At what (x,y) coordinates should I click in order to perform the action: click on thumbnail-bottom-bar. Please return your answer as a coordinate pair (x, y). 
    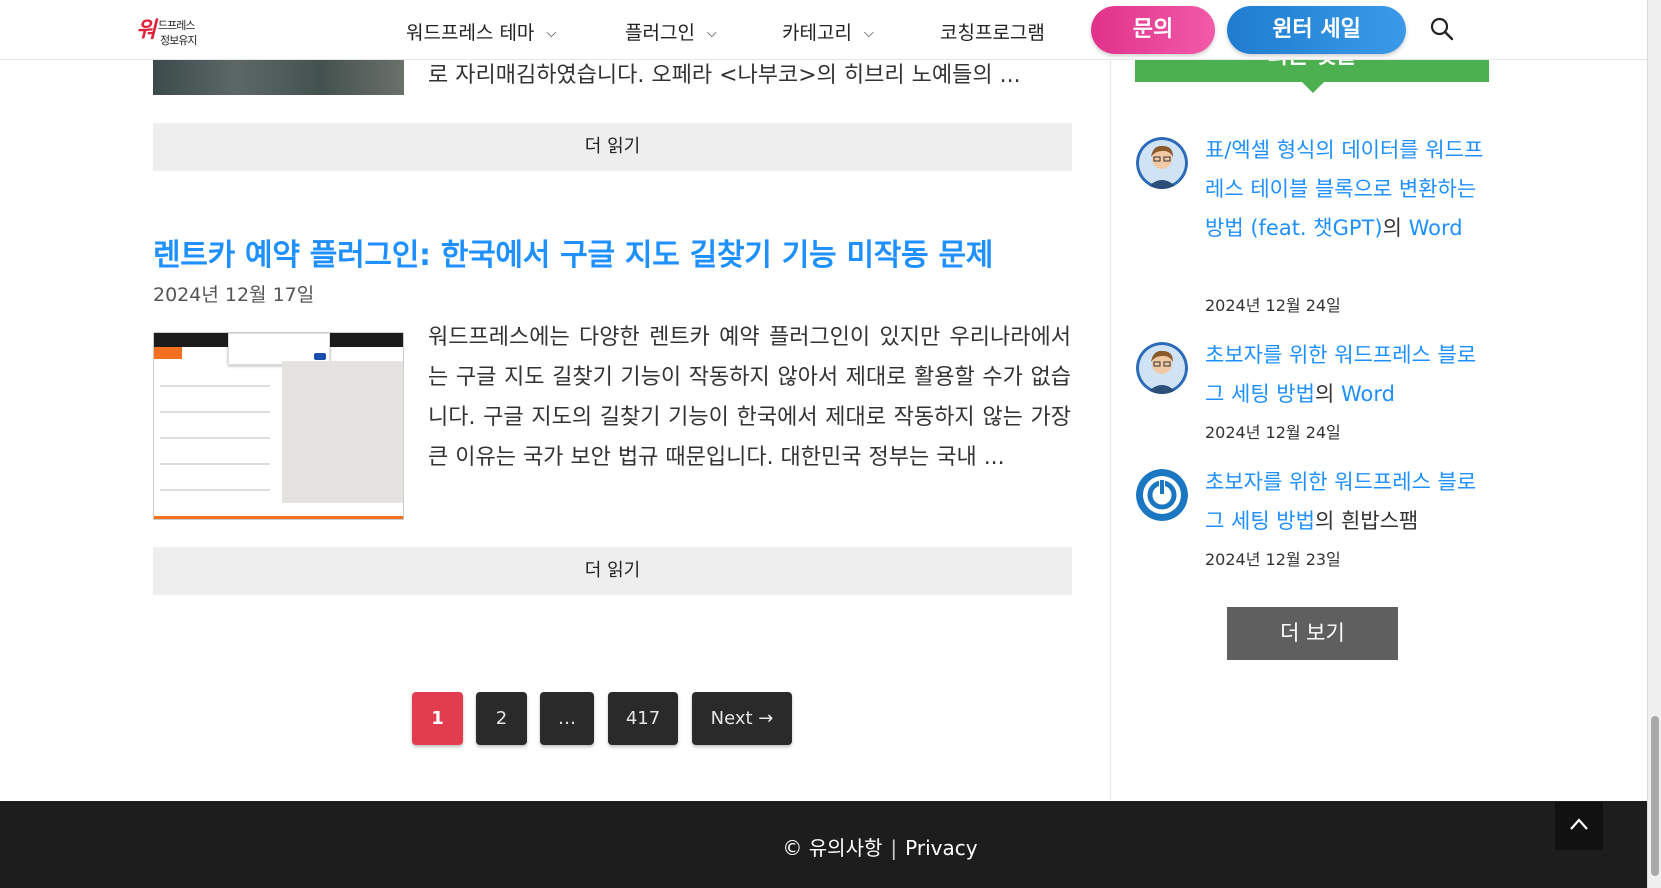
    Looking at the image, I should click on (278, 517).